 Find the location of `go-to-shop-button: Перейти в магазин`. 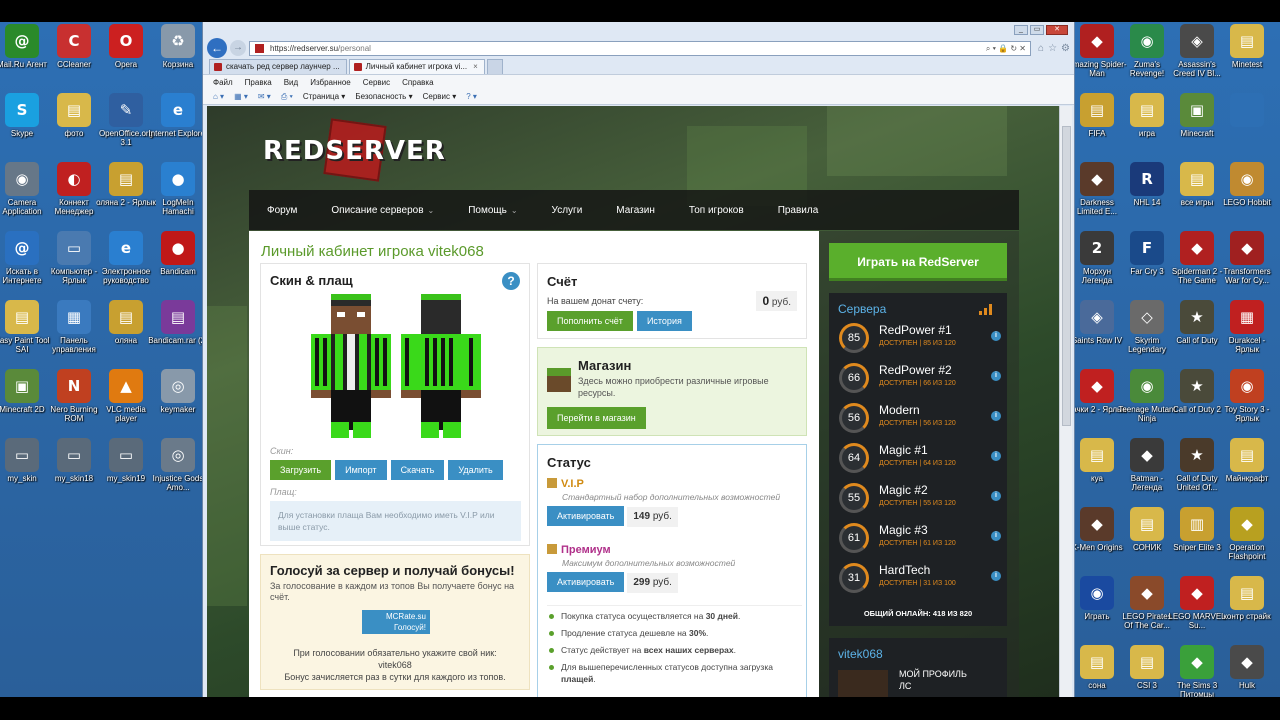

go-to-shop-button: Перейти в магазин is located at coordinates (596, 418).